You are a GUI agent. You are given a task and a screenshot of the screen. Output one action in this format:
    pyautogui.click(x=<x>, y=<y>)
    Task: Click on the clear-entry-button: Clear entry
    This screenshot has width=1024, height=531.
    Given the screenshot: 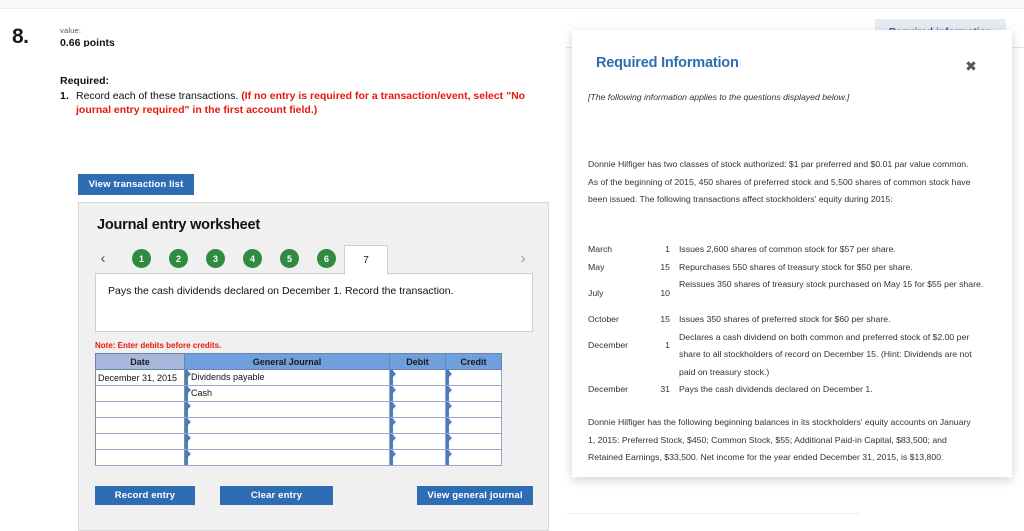 What is the action you would take?
    pyautogui.click(x=276, y=495)
    